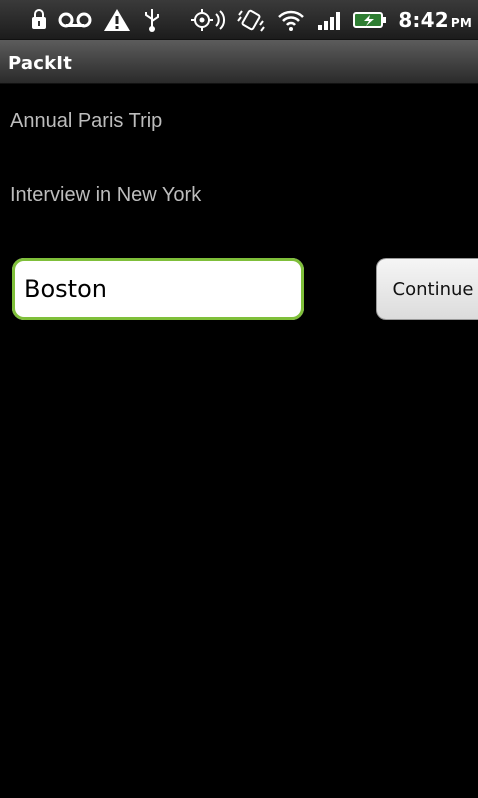  I want to click on signal-icon, so click(329, 20).